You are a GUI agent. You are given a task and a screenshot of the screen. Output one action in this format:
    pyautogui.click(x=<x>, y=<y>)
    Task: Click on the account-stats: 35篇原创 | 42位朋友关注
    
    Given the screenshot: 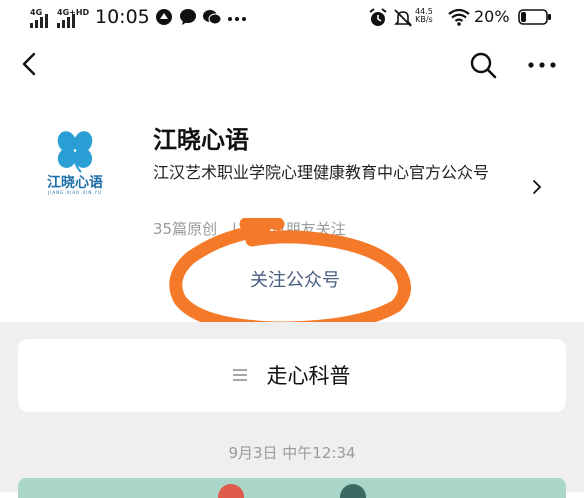 What is the action you would take?
    pyautogui.click(x=254, y=228)
    